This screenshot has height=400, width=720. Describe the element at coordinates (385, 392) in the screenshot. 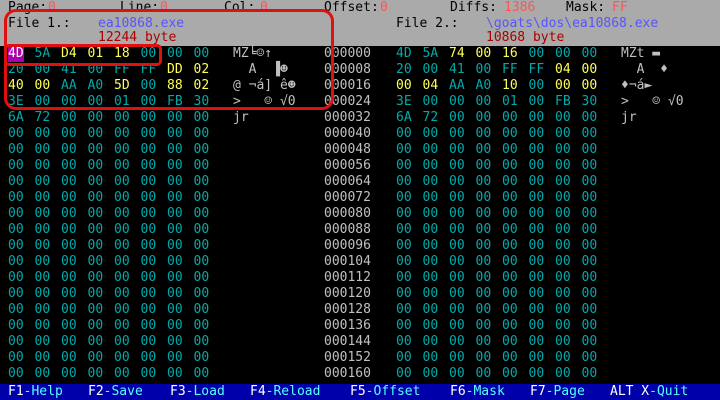

I see `fkey-offset-button: F5-Offset` at that location.